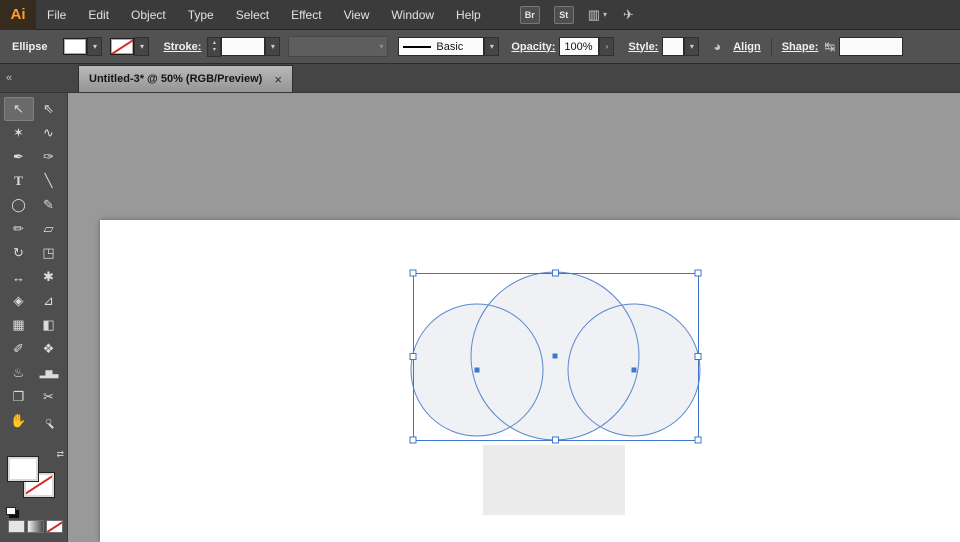 This screenshot has height=542, width=960. Describe the element at coordinates (579, 46) in the screenshot. I see `opacity-field: 100%` at that location.